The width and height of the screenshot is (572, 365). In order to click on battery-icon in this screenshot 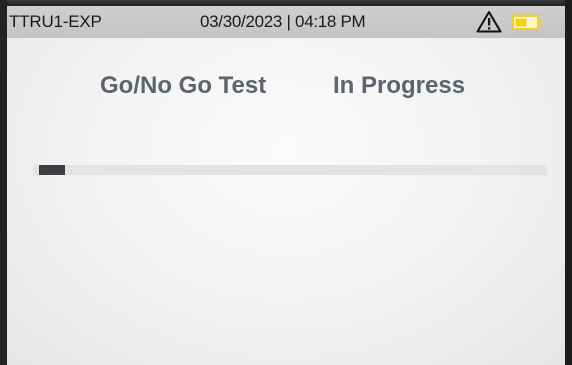, I will do `click(527, 22)`.